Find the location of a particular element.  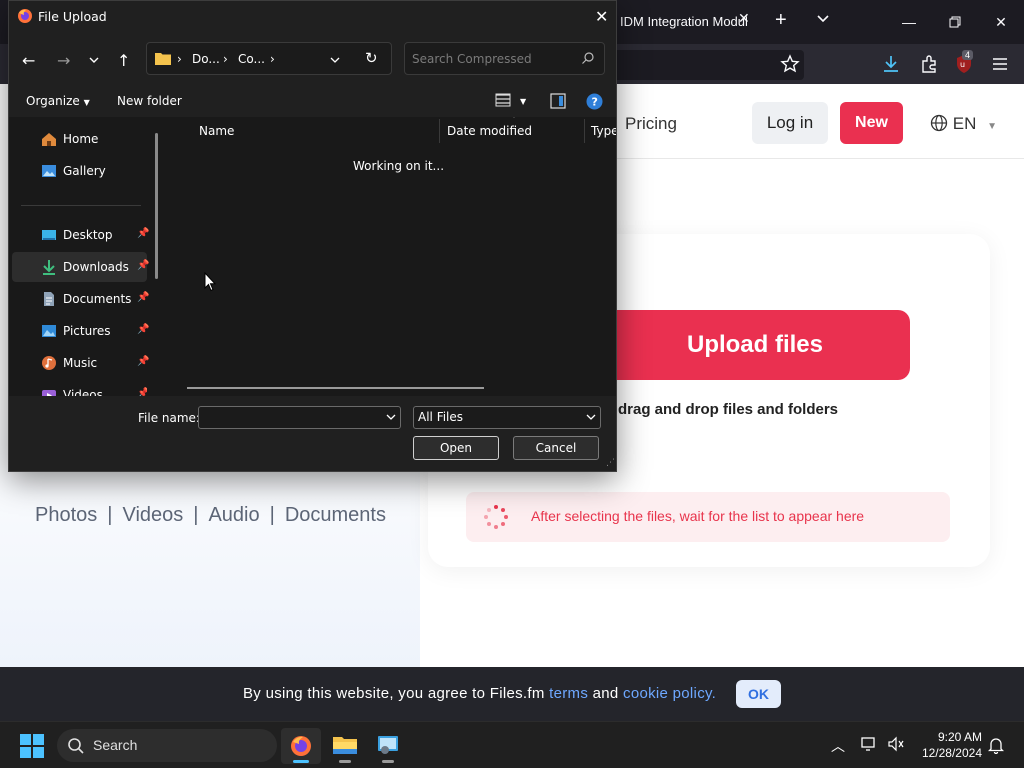

active-indicator is located at coordinates (301, 761).